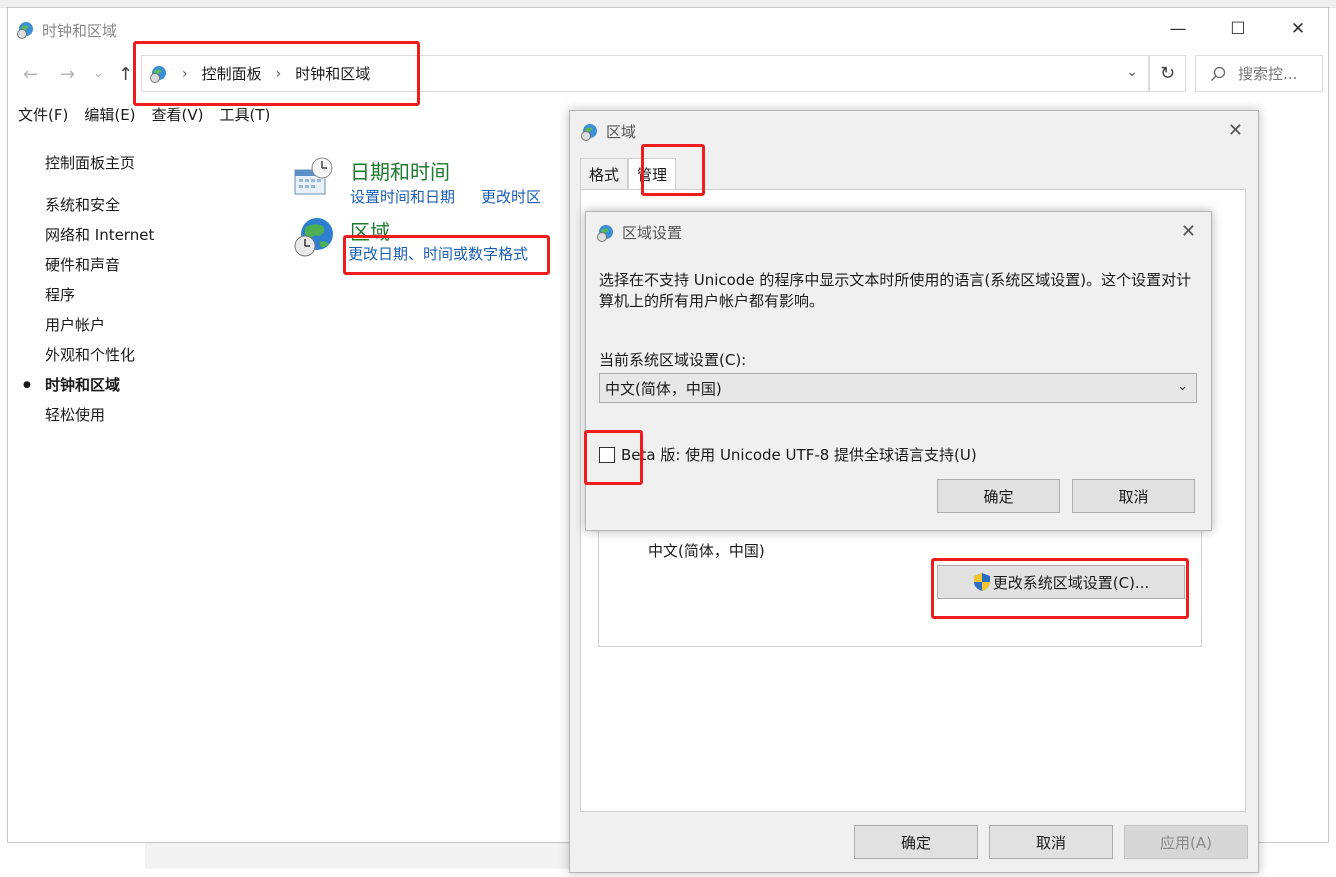 The height and width of the screenshot is (877, 1336). What do you see at coordinates (1218, 74) in the screenshot?
I see `search-icon` at bounding box center [1218, 74].